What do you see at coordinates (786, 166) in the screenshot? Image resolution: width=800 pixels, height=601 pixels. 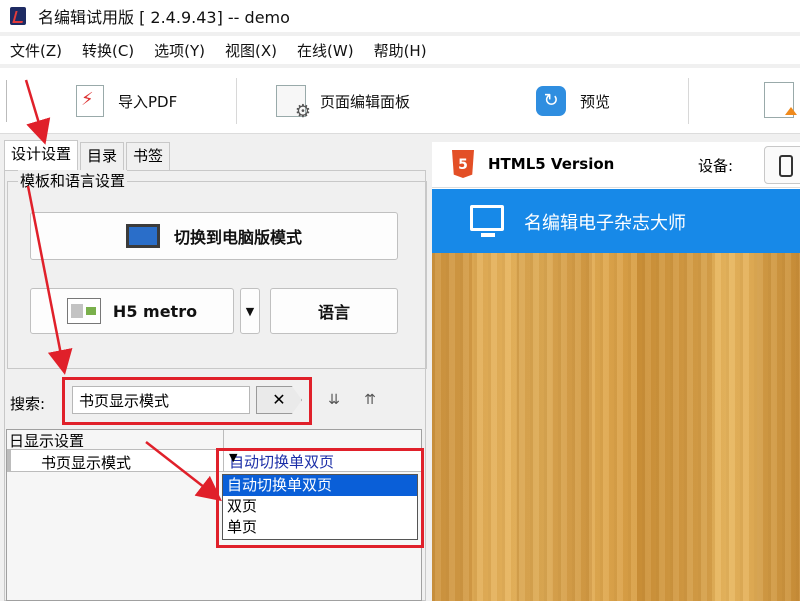 I see `phone-icon` at bounding box center [786, 166].